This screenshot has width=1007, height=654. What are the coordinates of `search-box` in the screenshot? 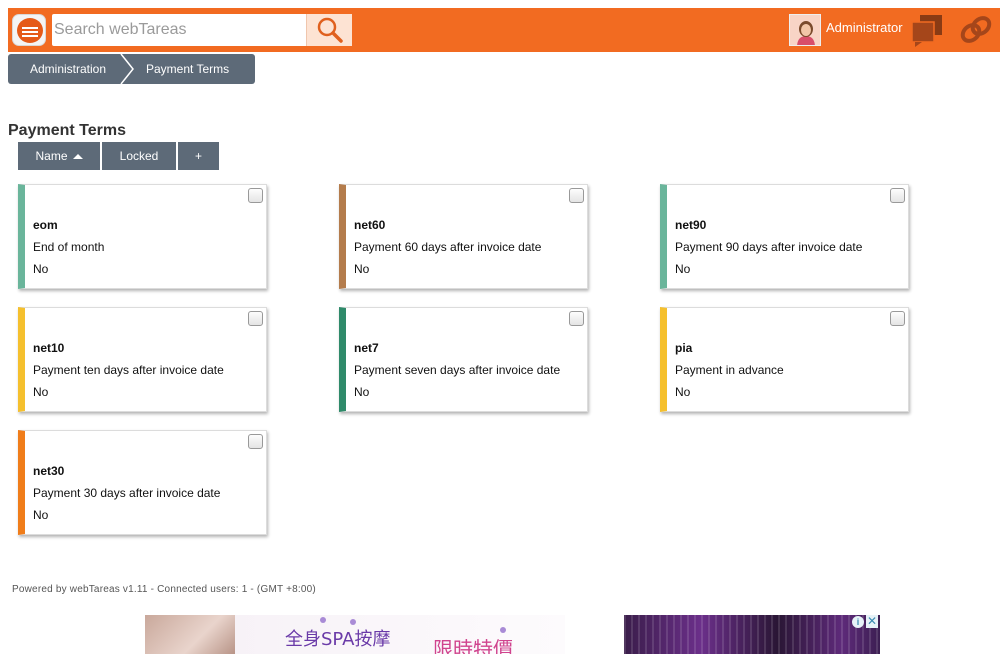 It's located at (202, 30).